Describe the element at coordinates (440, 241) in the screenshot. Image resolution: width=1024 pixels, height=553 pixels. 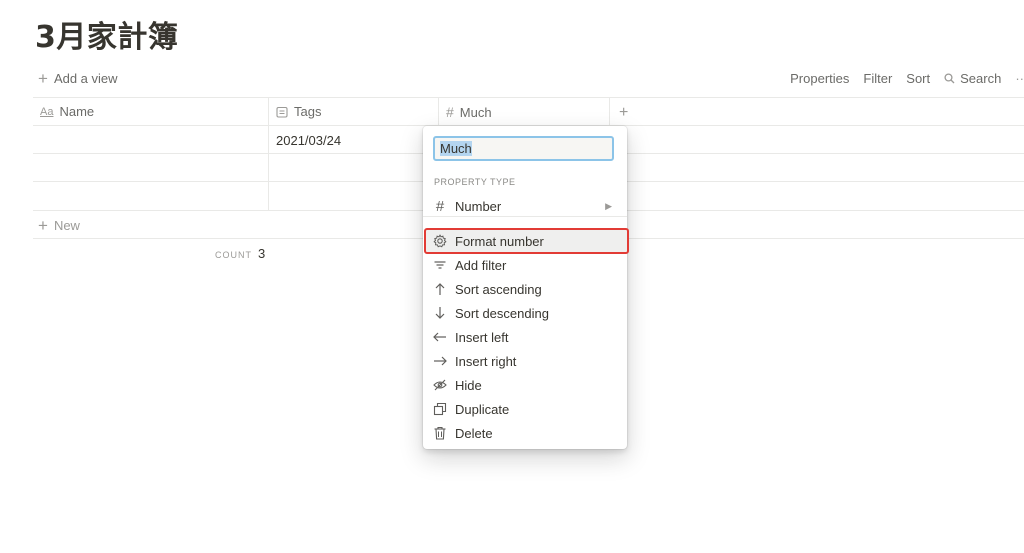
I see `gear-icon` at that location.